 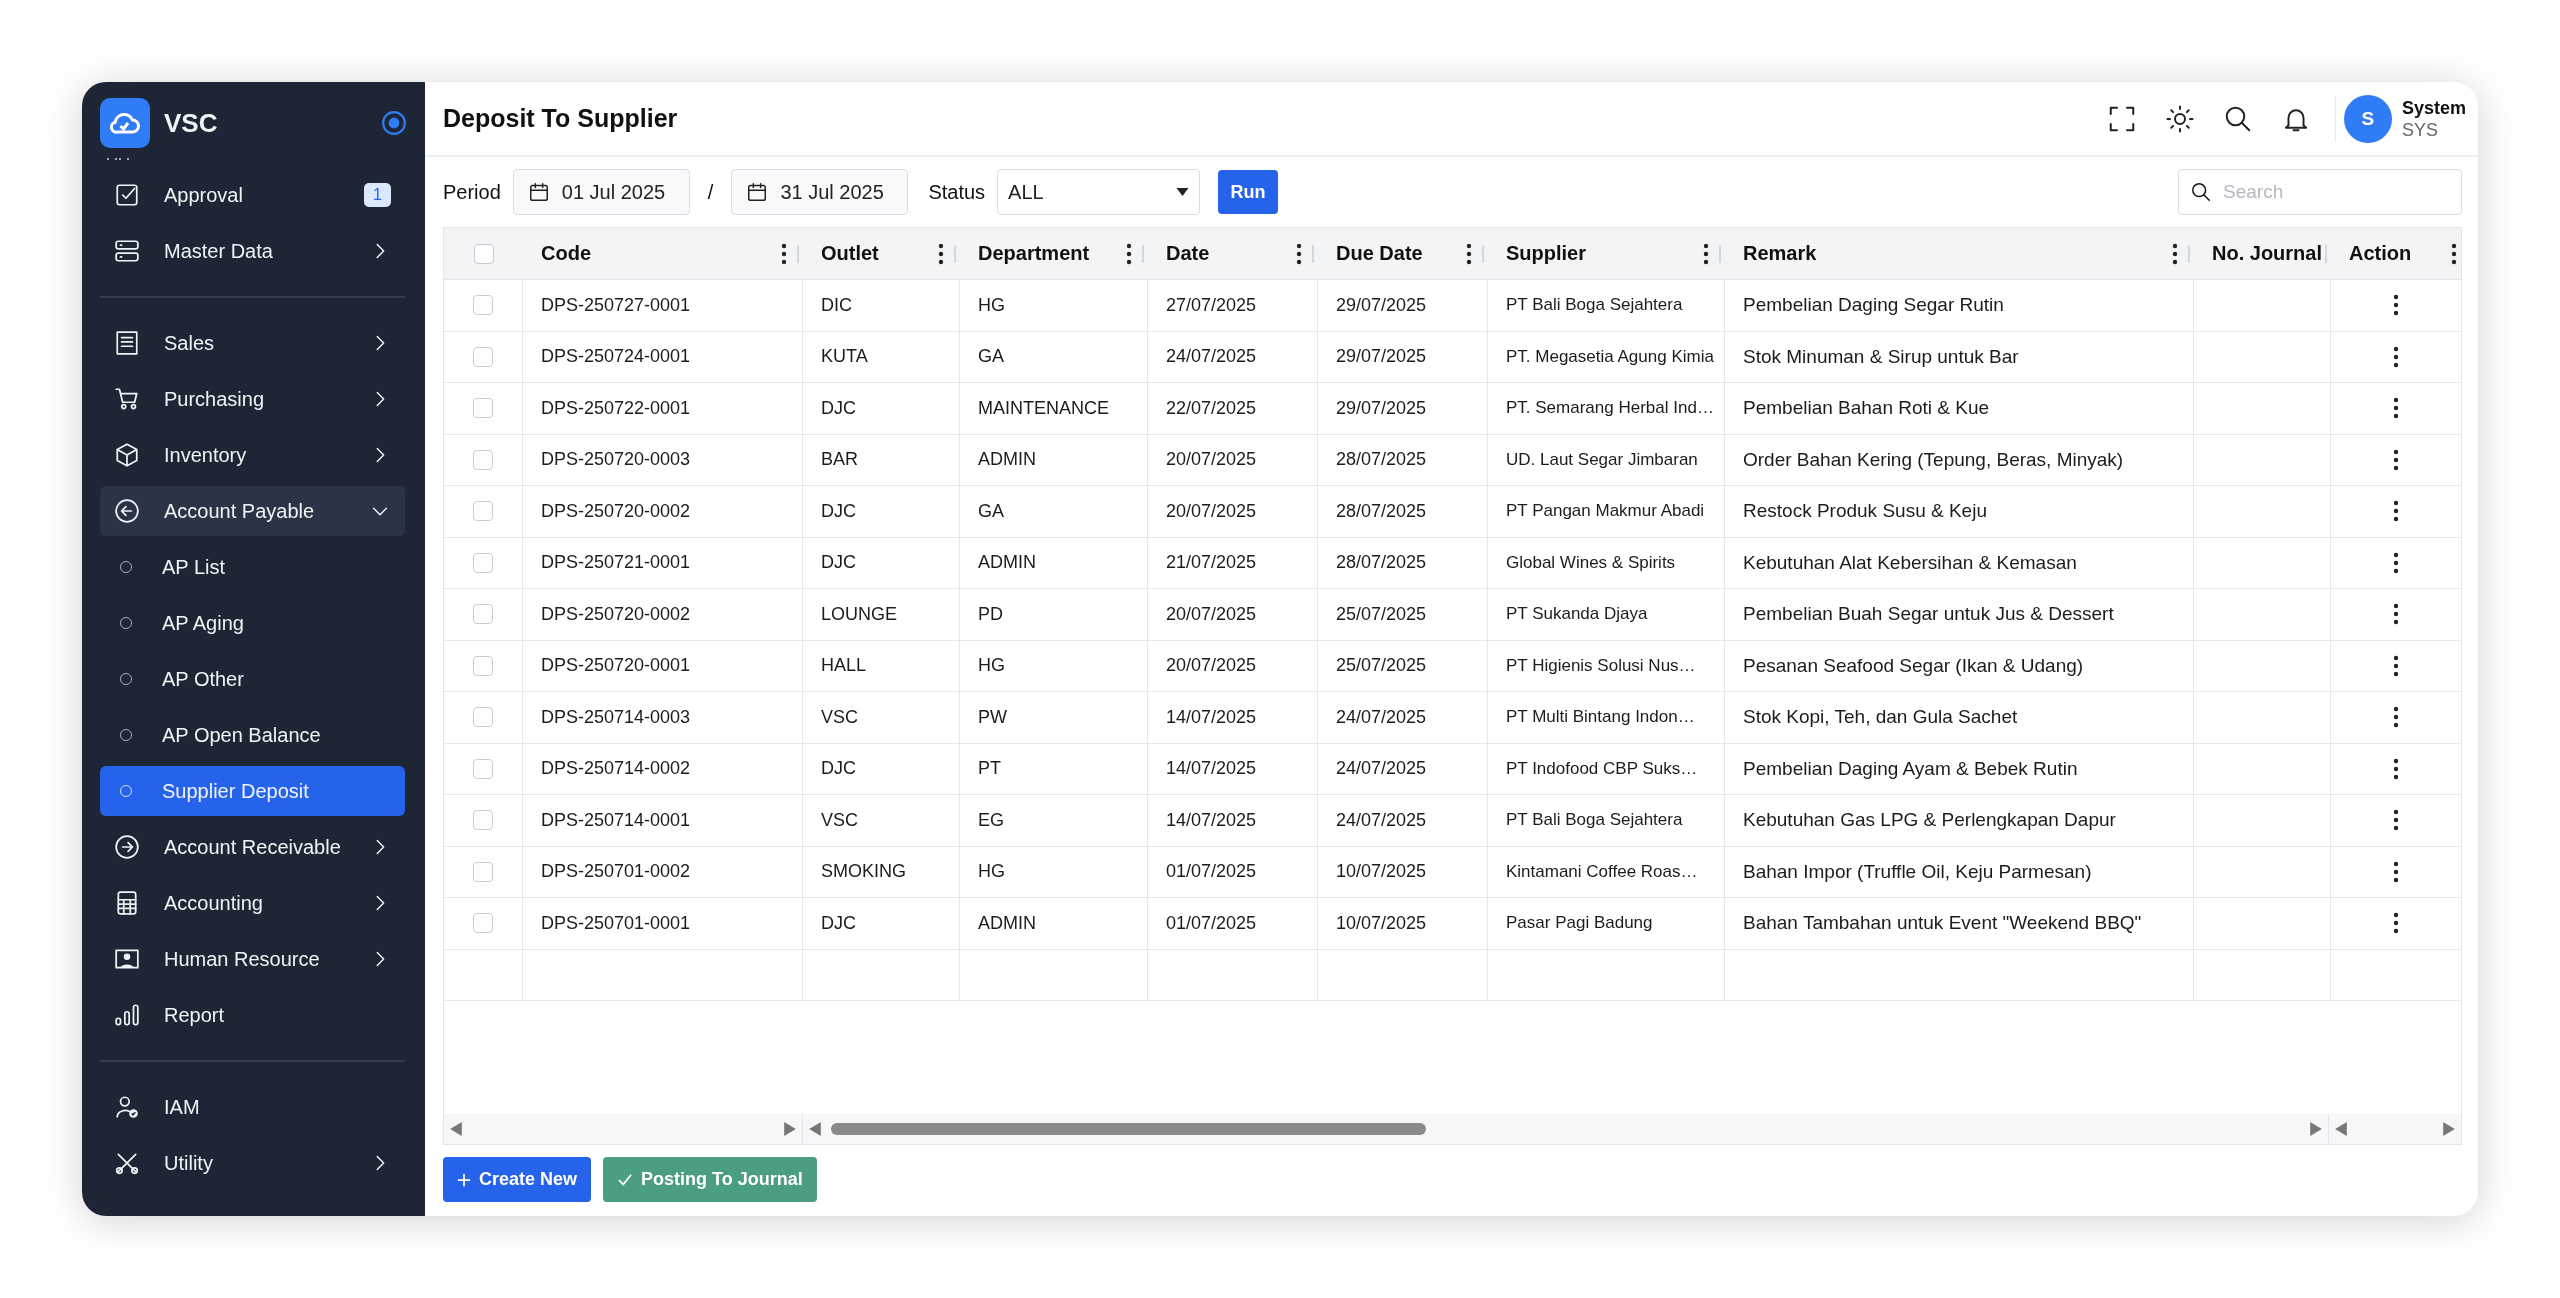 I want to click on sidebar-item: Accounting, so click(x=252, y=903).